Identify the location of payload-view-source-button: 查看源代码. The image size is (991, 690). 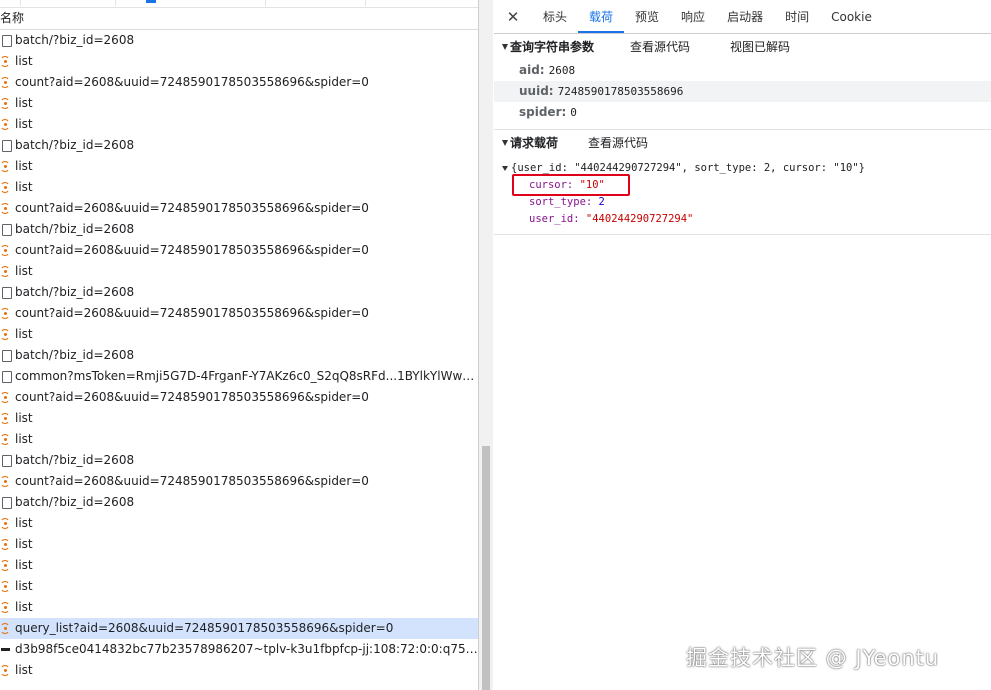
(618, 143).